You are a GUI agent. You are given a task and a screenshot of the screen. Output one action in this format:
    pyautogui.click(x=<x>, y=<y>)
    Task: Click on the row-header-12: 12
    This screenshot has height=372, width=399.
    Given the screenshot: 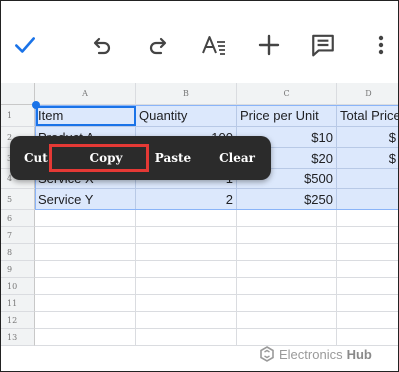 What is the action you would take?
    pyautogui.click(x=18, y=320)
    